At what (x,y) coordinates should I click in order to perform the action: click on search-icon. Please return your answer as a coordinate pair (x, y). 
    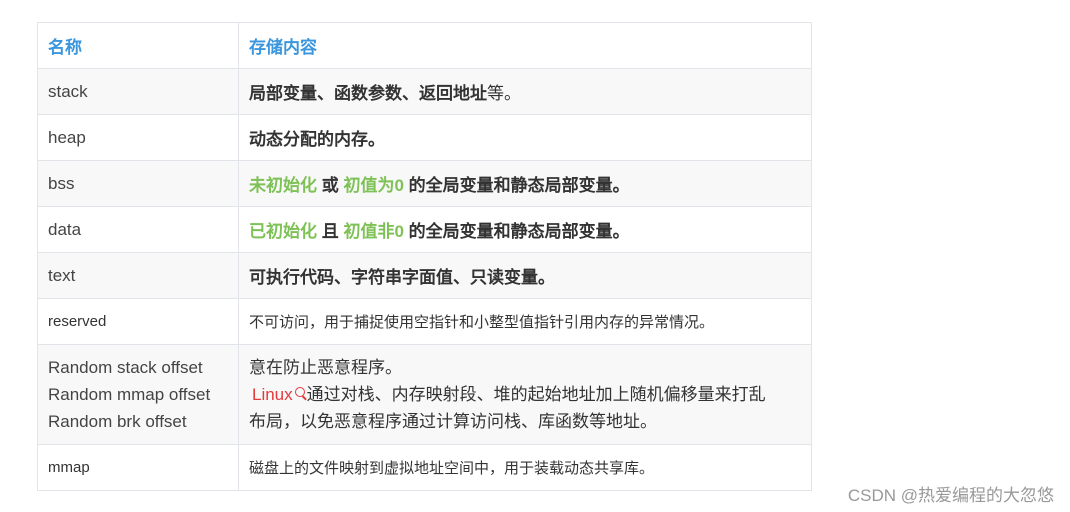
    Looking at the image, I should click on (299, 392).